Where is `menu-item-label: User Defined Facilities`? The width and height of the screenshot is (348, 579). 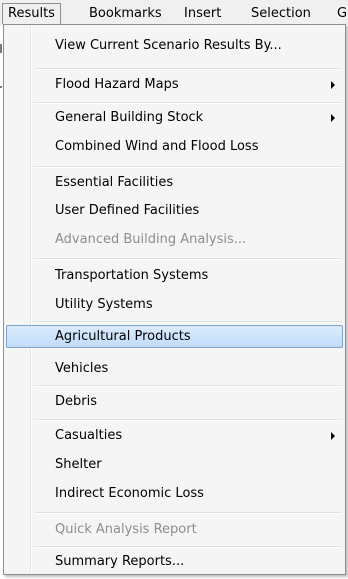
menu-item-label: User Defined Facilities is located at coordinates (127, 210).